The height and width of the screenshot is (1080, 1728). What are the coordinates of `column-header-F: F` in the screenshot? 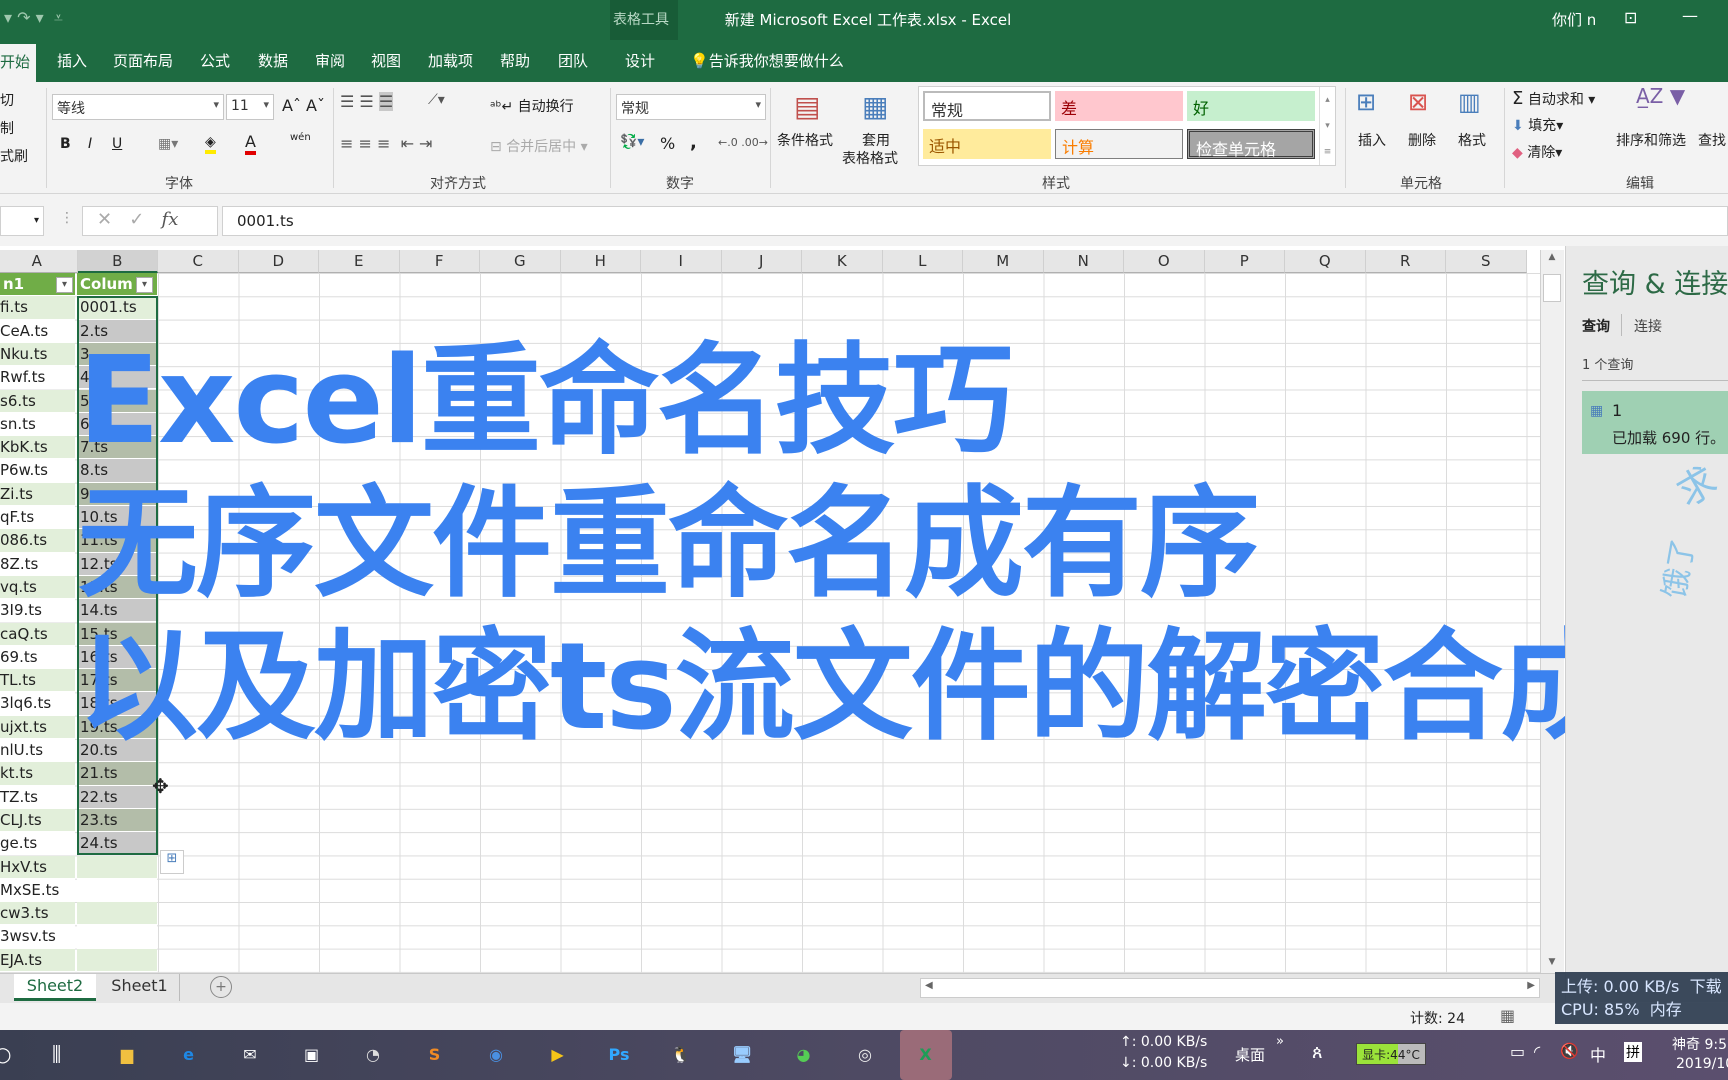 It's located at (439, 261).